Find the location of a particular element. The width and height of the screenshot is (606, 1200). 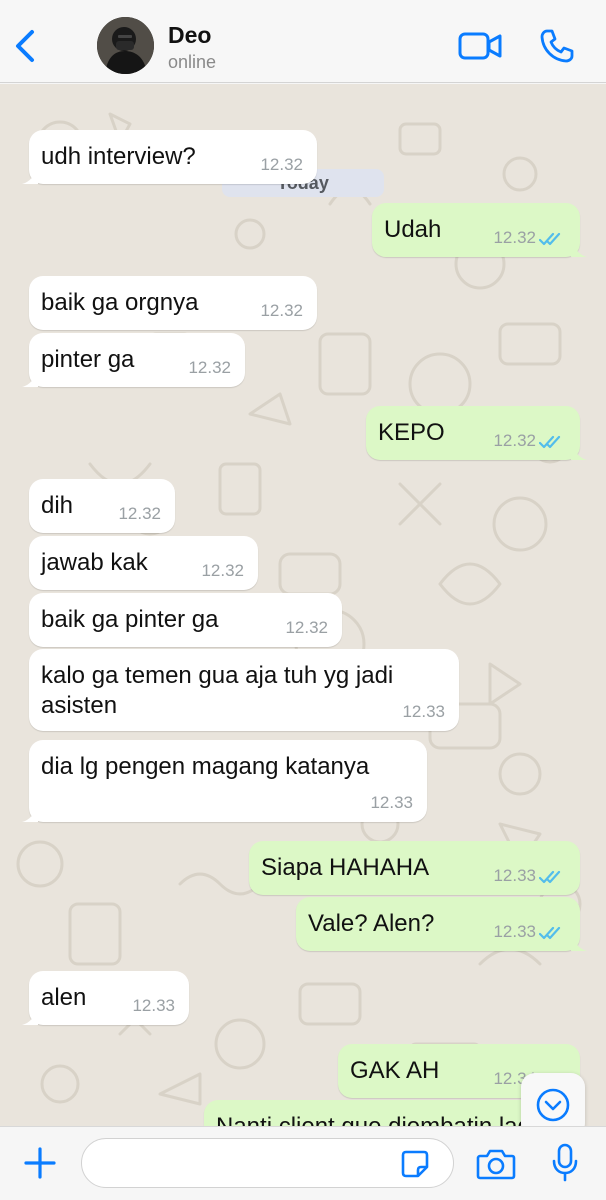

message-text: baik ga pinter ga is located at coordinates (130, 619).